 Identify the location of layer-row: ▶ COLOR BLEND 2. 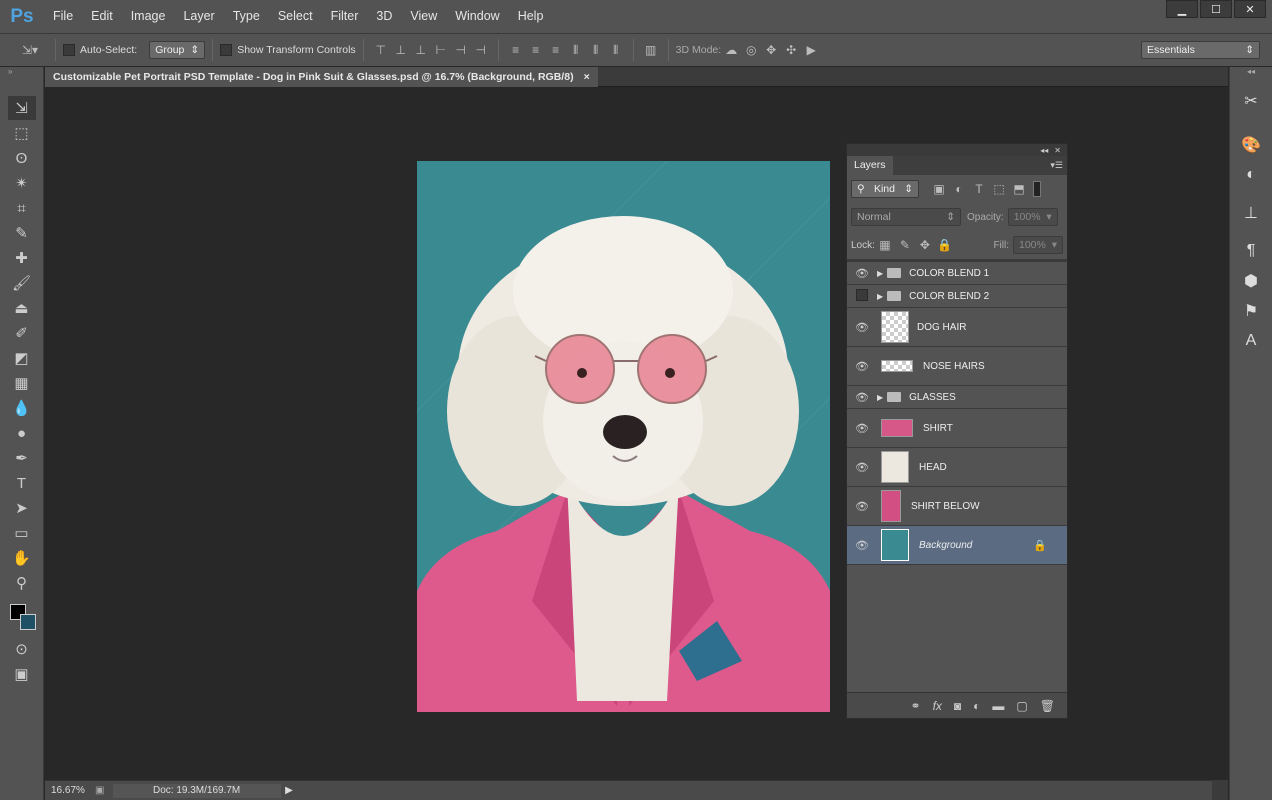
(957, 296).